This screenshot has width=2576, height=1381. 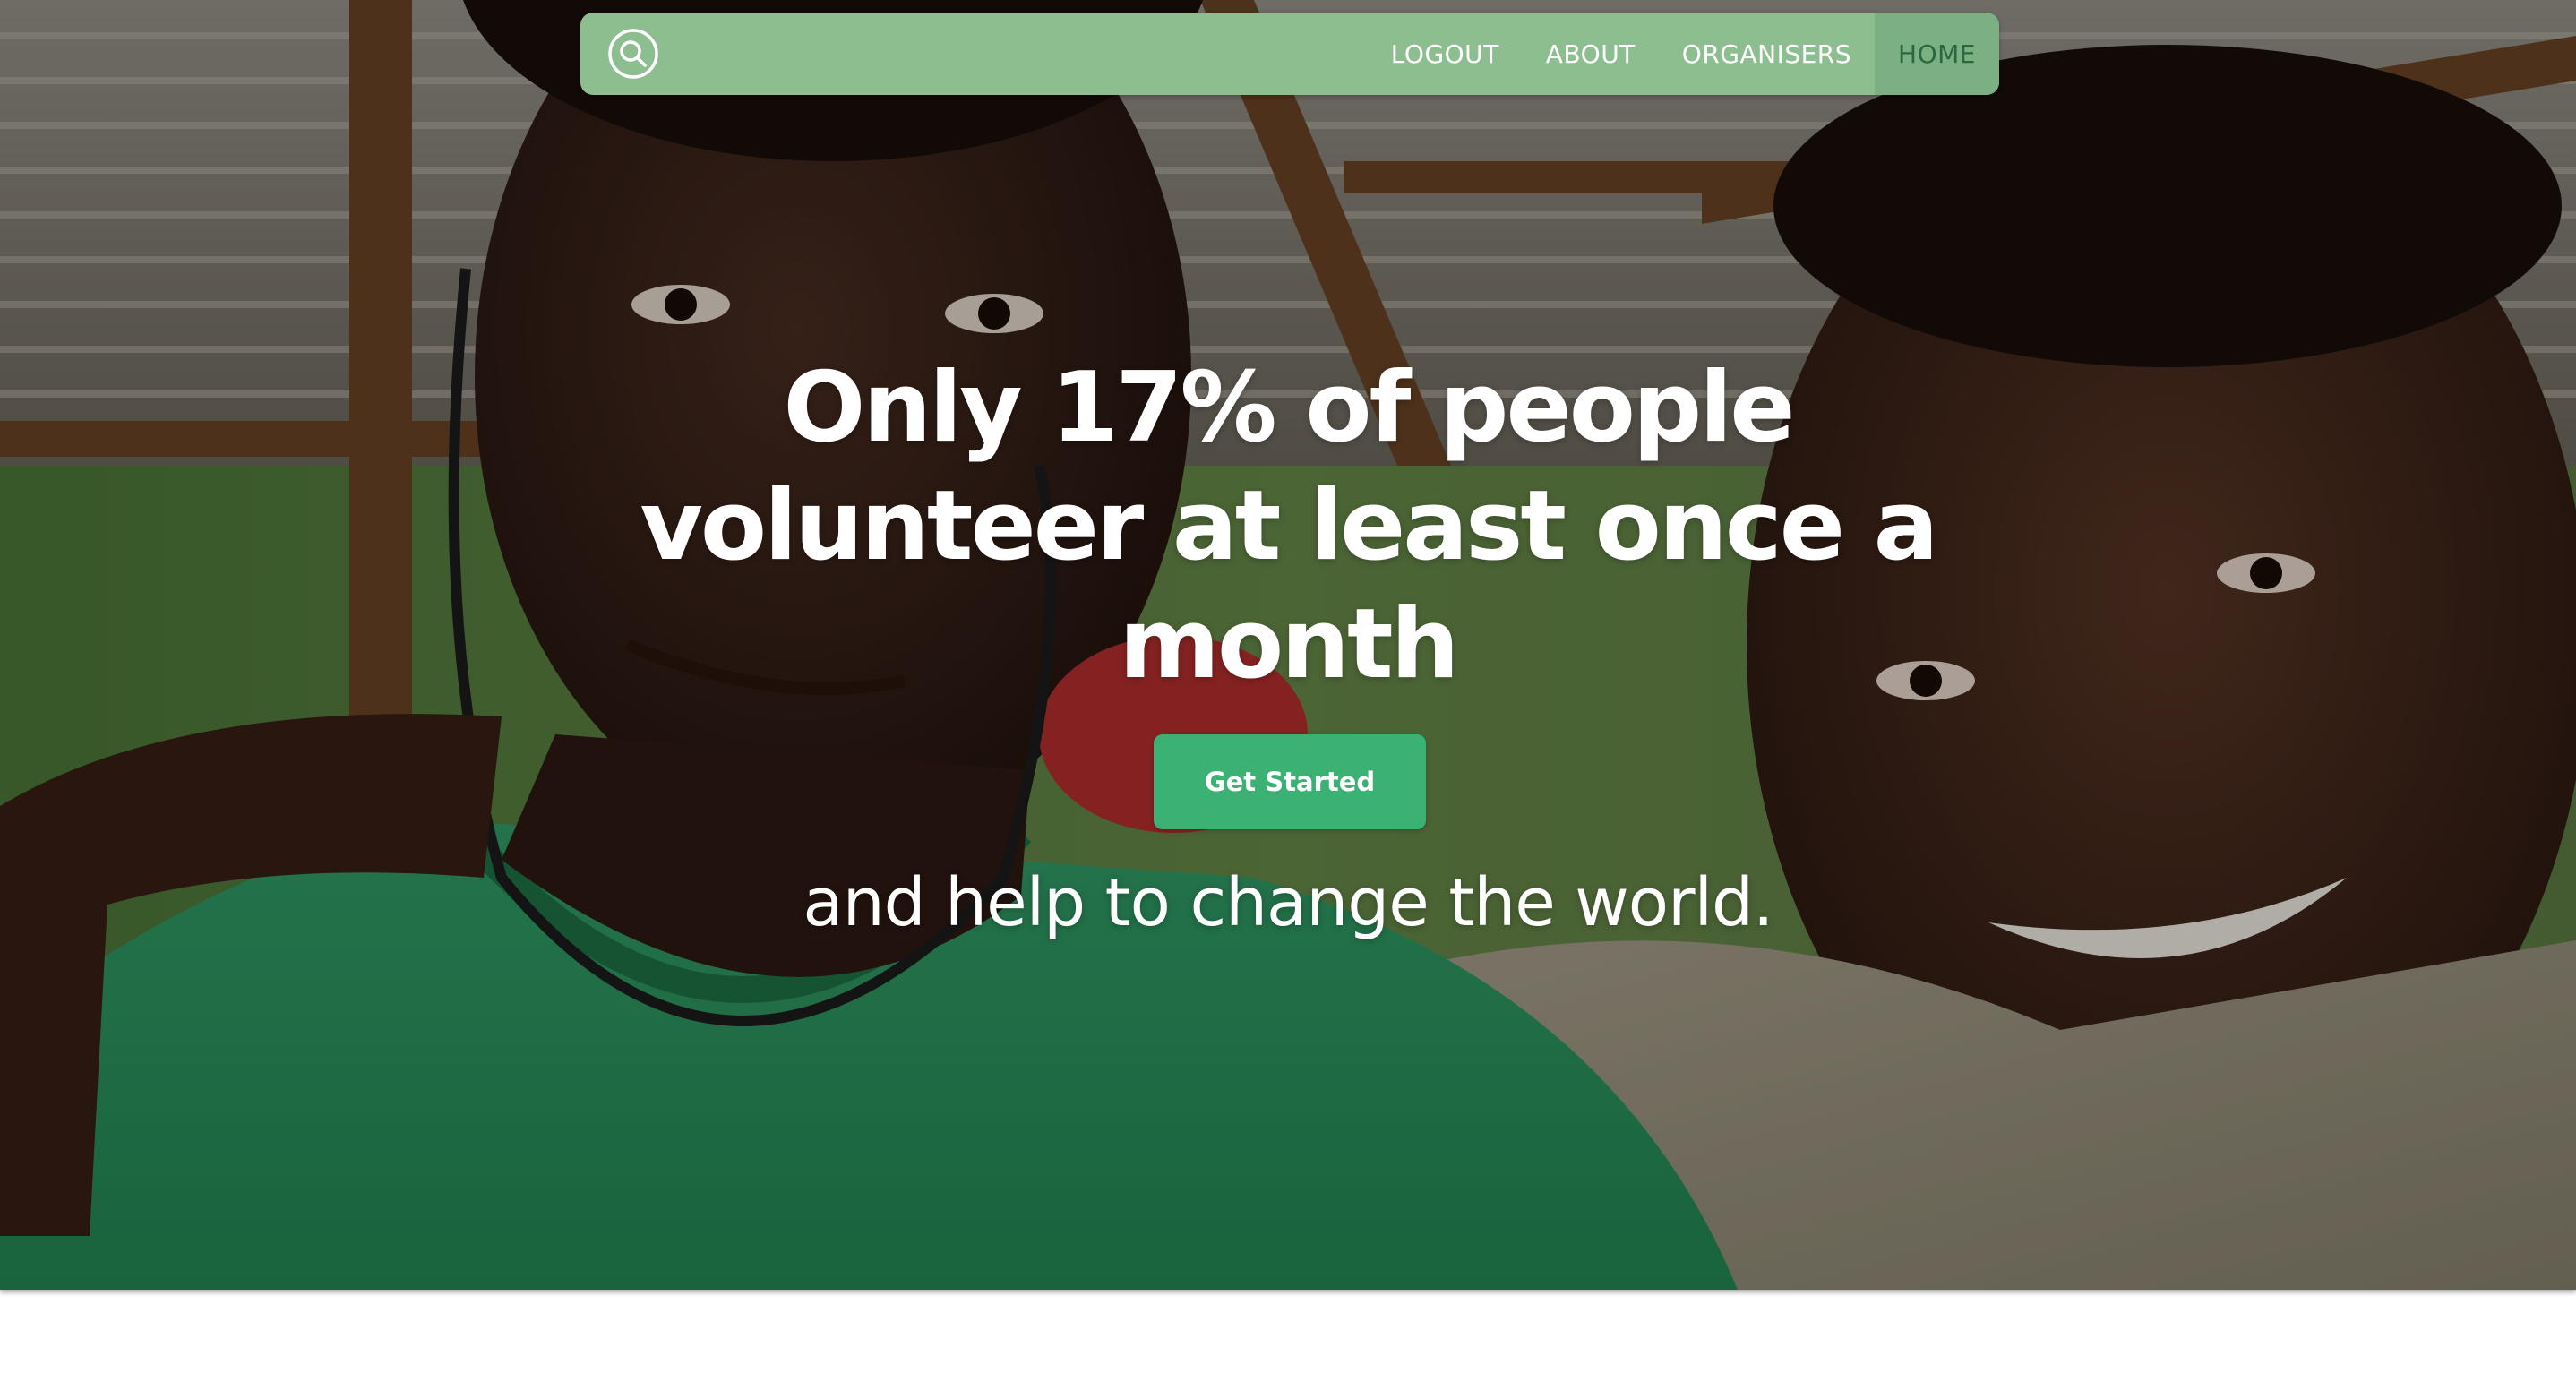 I want to click on search-icon, so click(x=633, y=54).